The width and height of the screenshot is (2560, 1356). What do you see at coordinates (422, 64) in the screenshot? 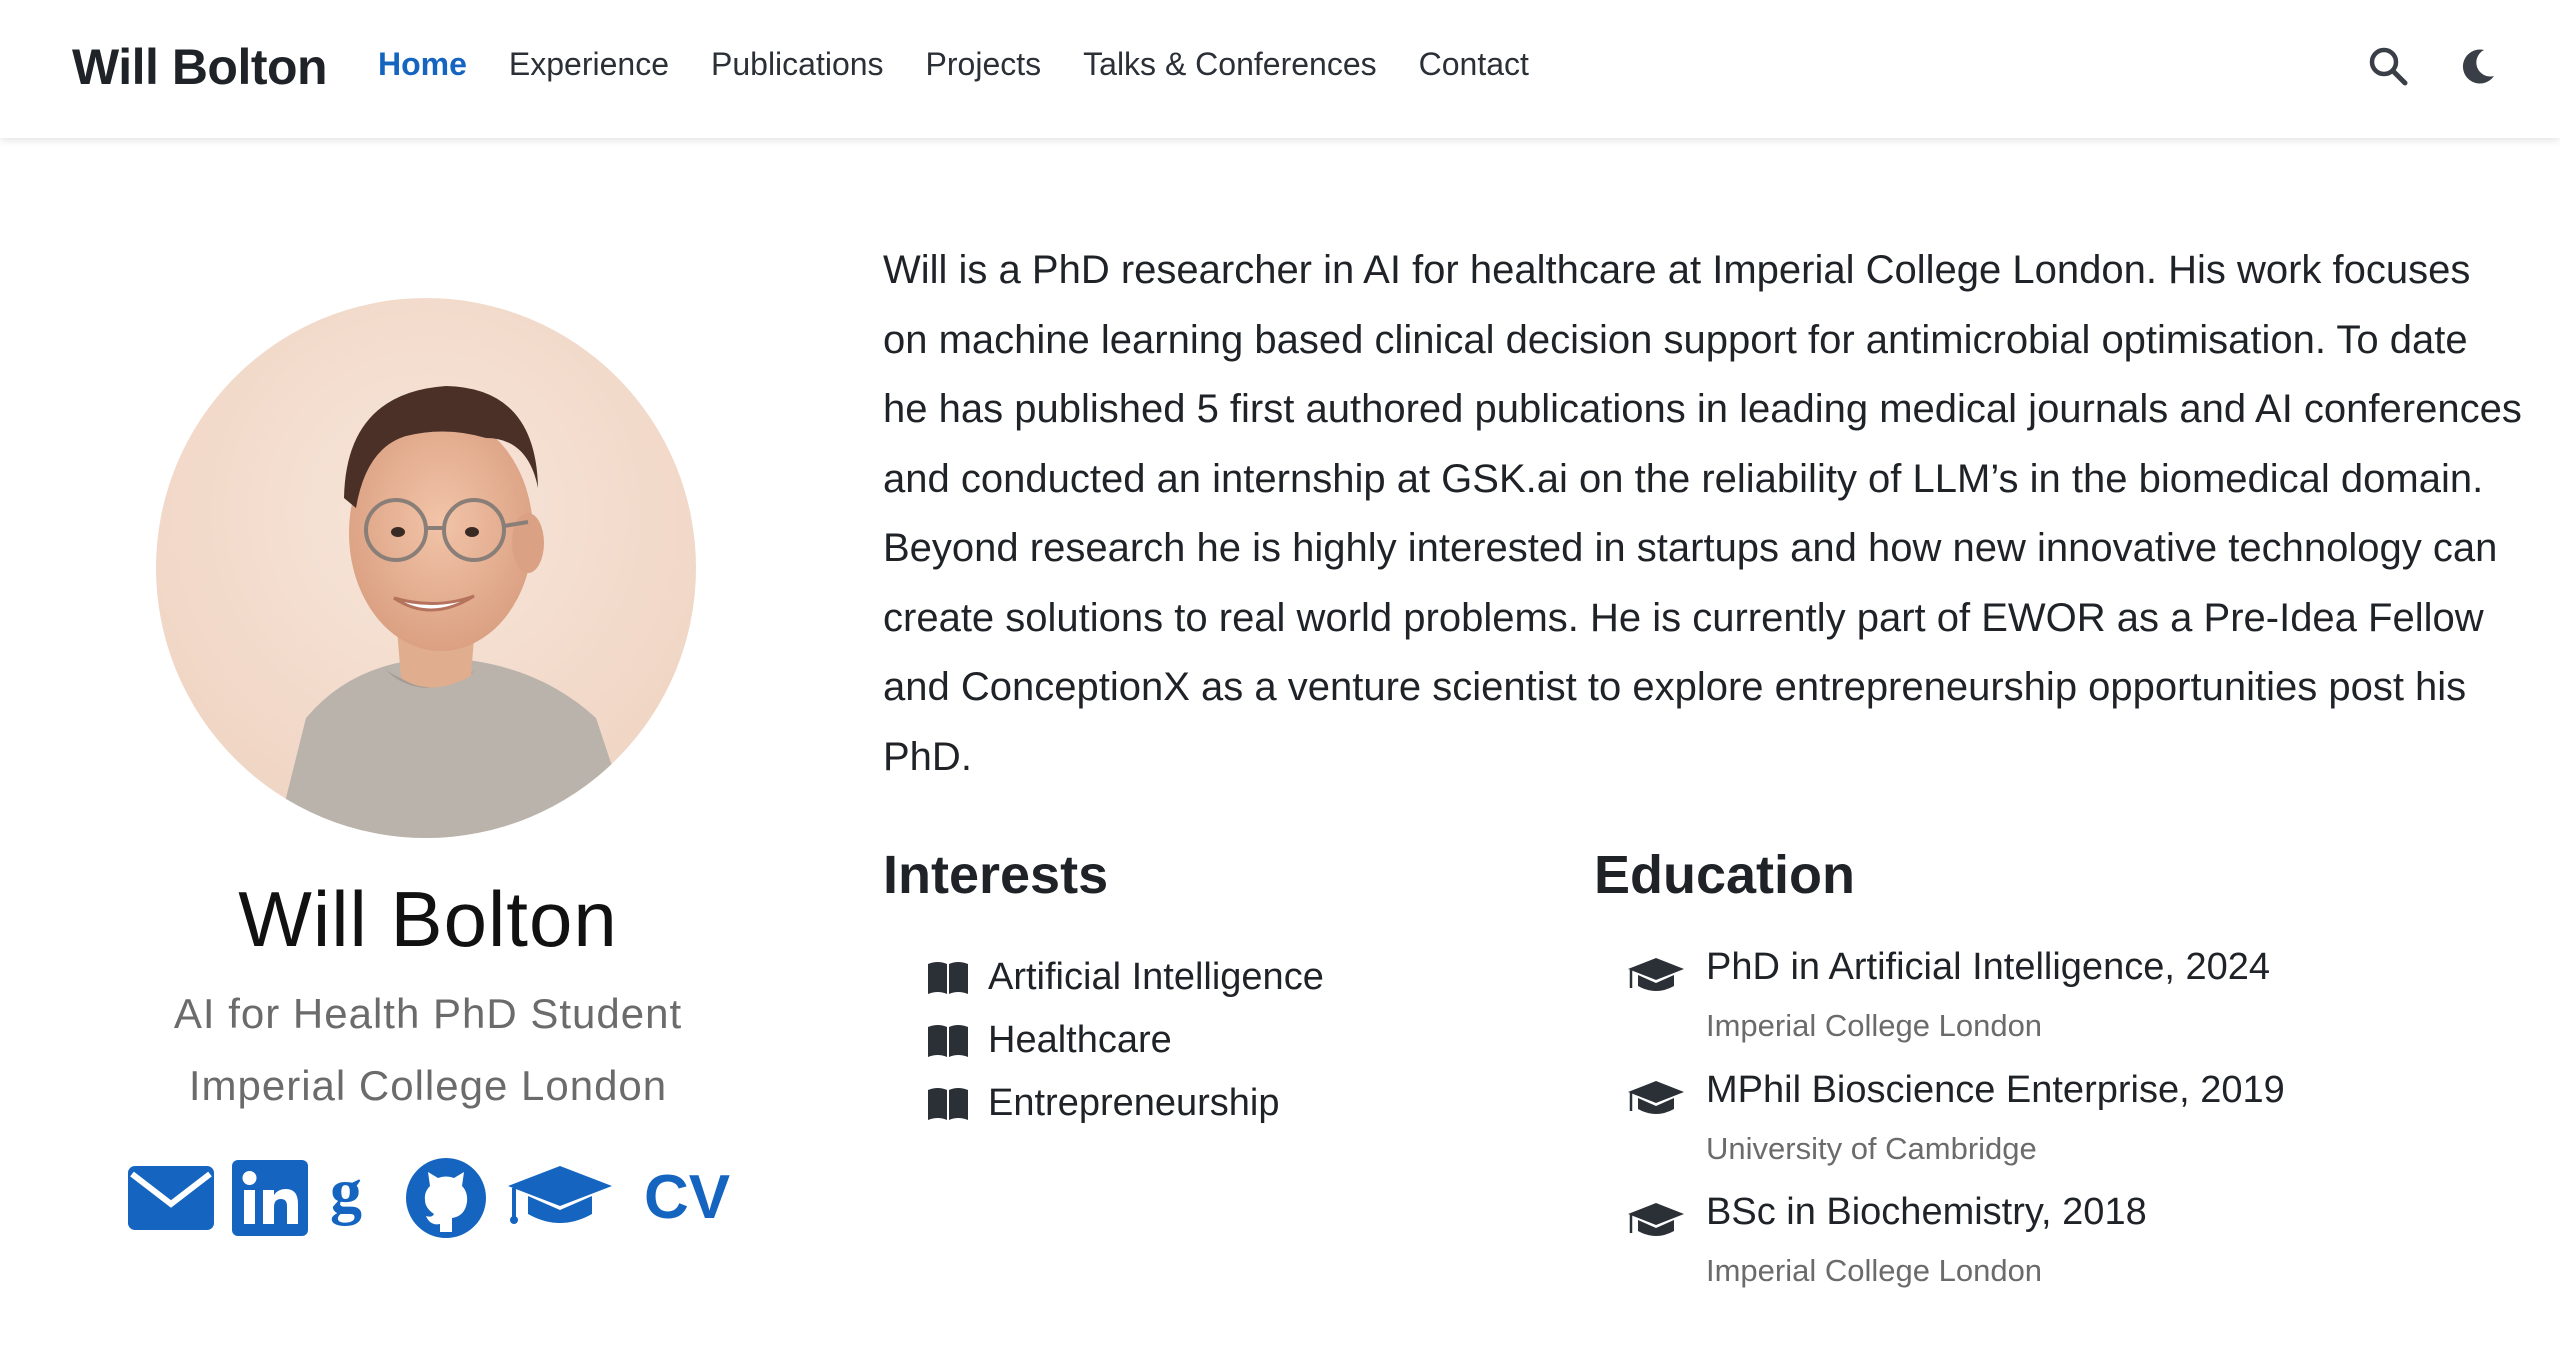
I see `nav-home: Home` at bounding box center [422, 64].